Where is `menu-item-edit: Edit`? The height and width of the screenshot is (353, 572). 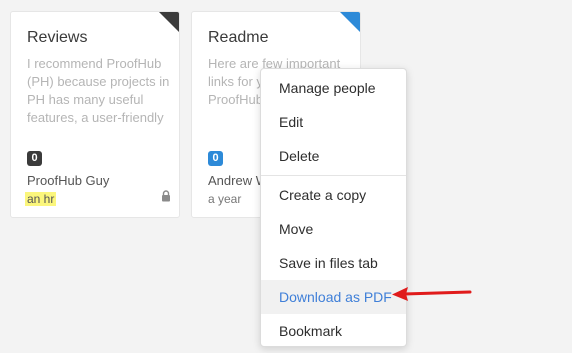
menu-item-edit: Edit is located at coordinates (333, 122).